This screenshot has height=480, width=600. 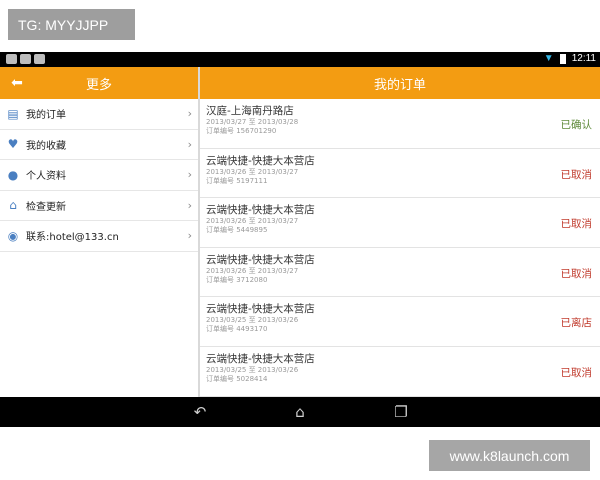 What do you see at coordinates (562, 58) in the screenshot?
I see `battery-icon` at bounding box center [562, 58].